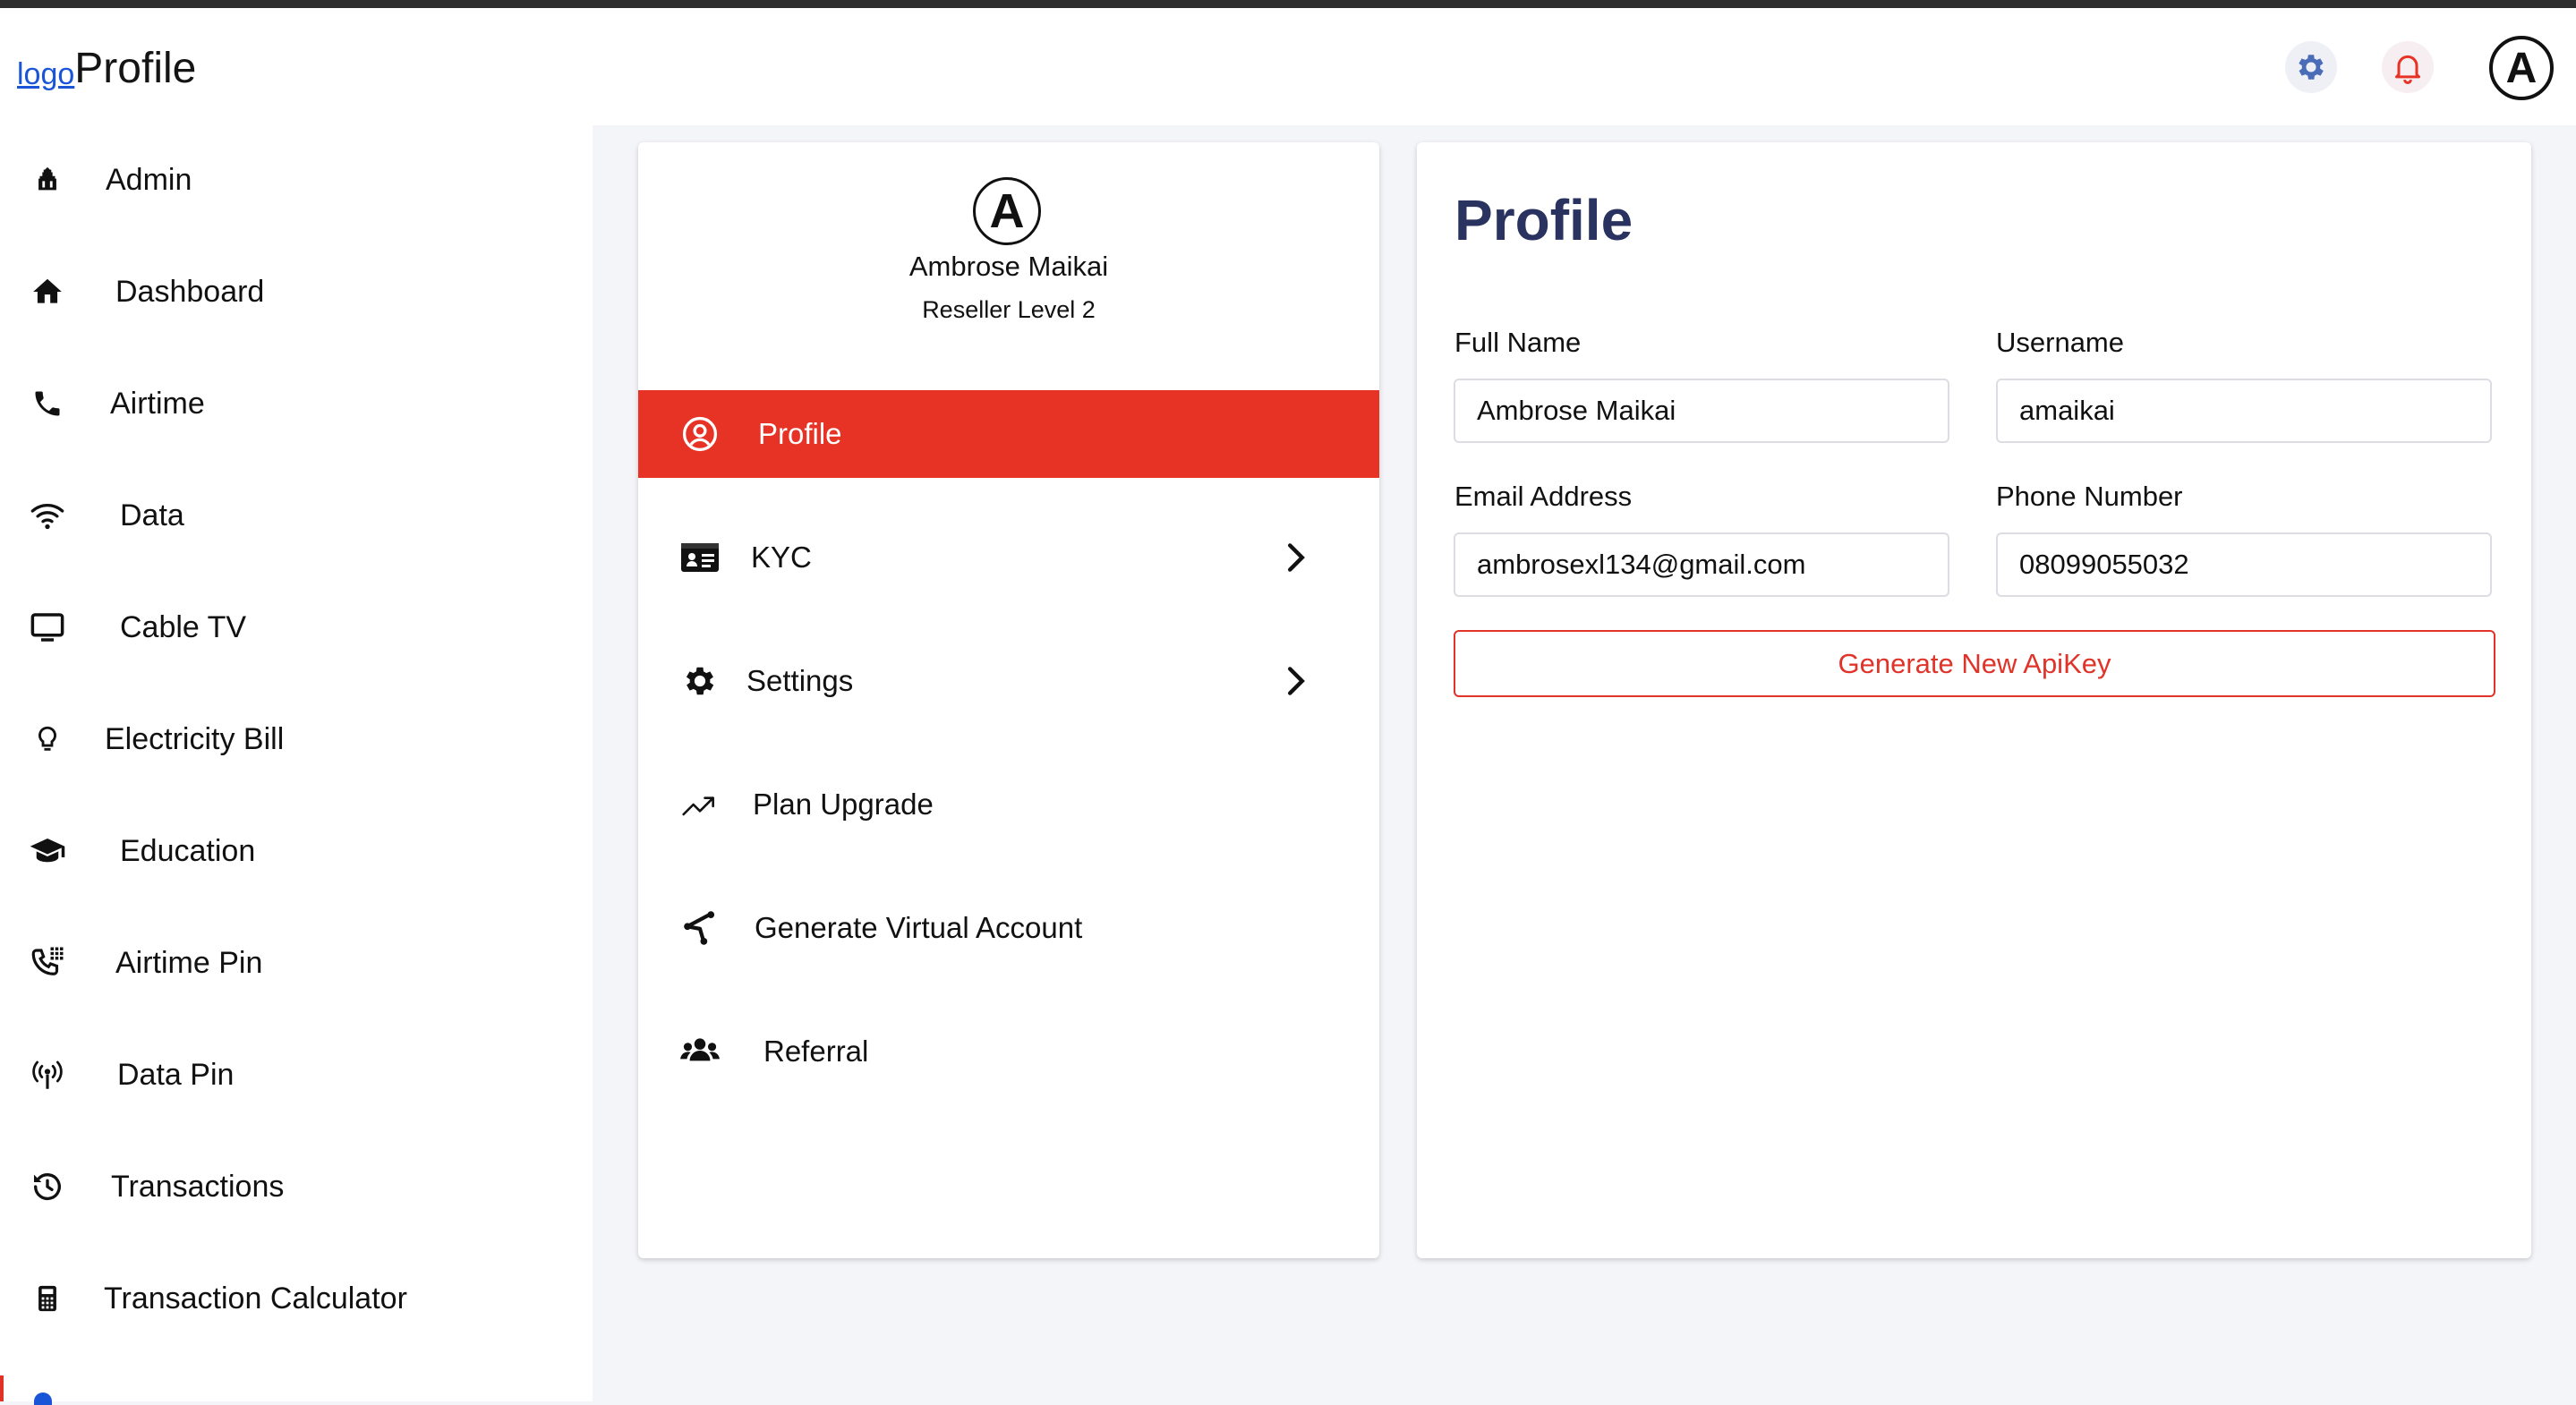 This screenshot has width=2576, height=1405. Describe the element at coordinates (2244, 411) in the screenshot. I see `username-field` at that location.